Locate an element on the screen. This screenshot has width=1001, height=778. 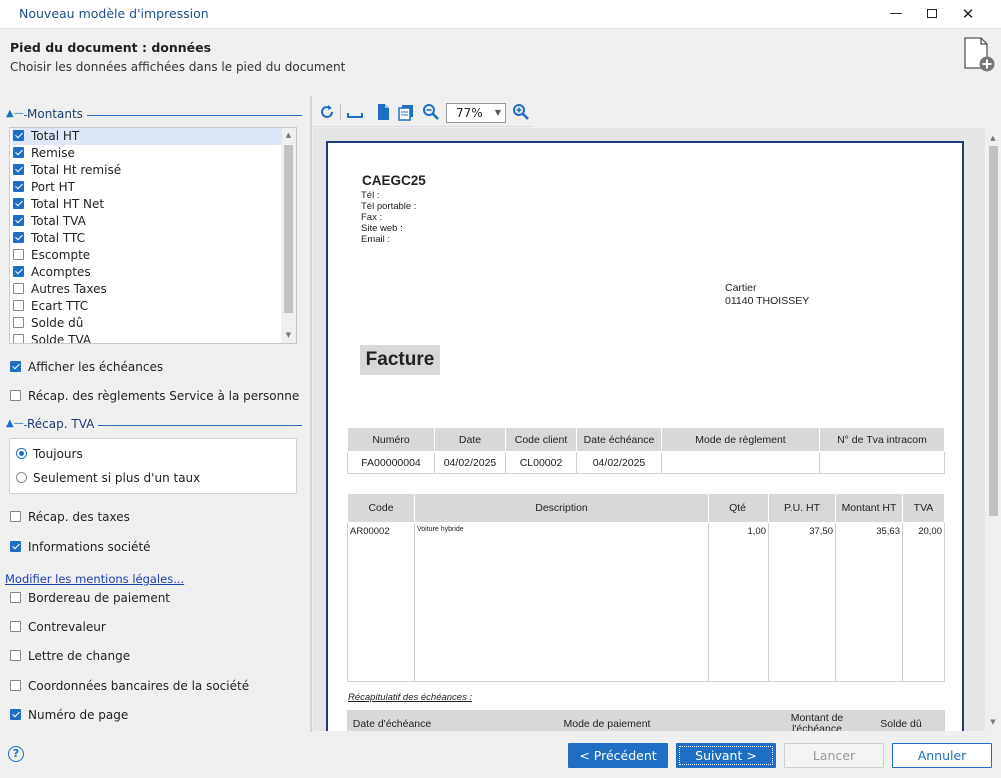
page-width-icon is located at coordinates (355, 112).